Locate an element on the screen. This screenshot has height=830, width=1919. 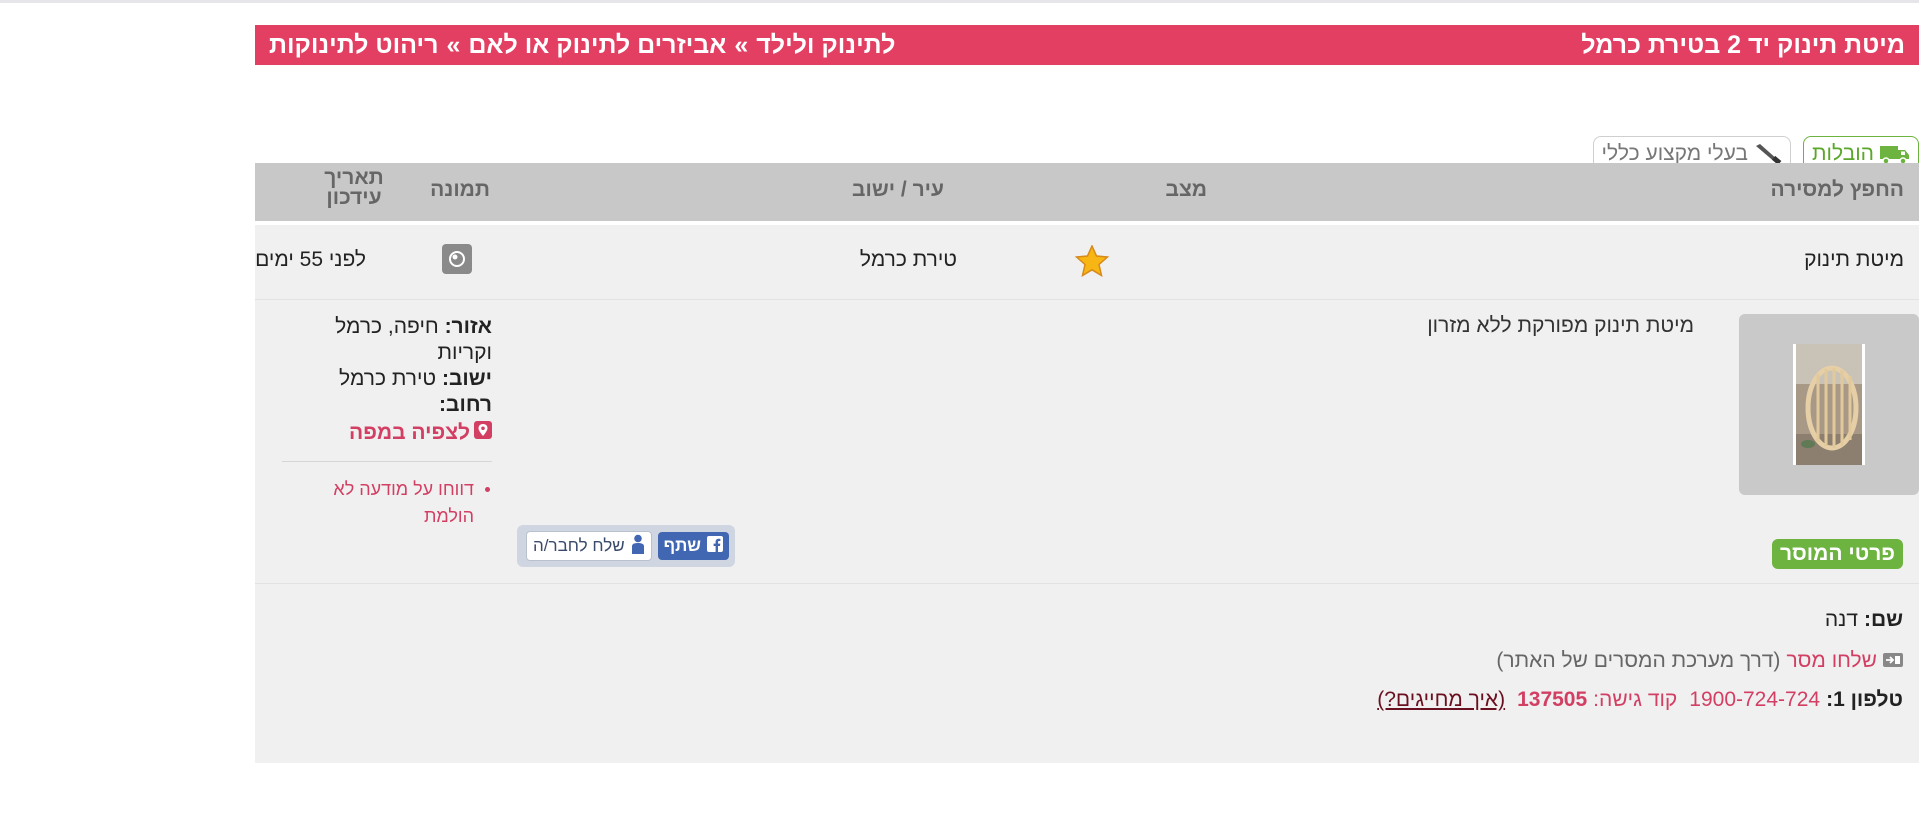
send-to-friend-button: שלח לחבר/ה is located at coordinates (589, 546).